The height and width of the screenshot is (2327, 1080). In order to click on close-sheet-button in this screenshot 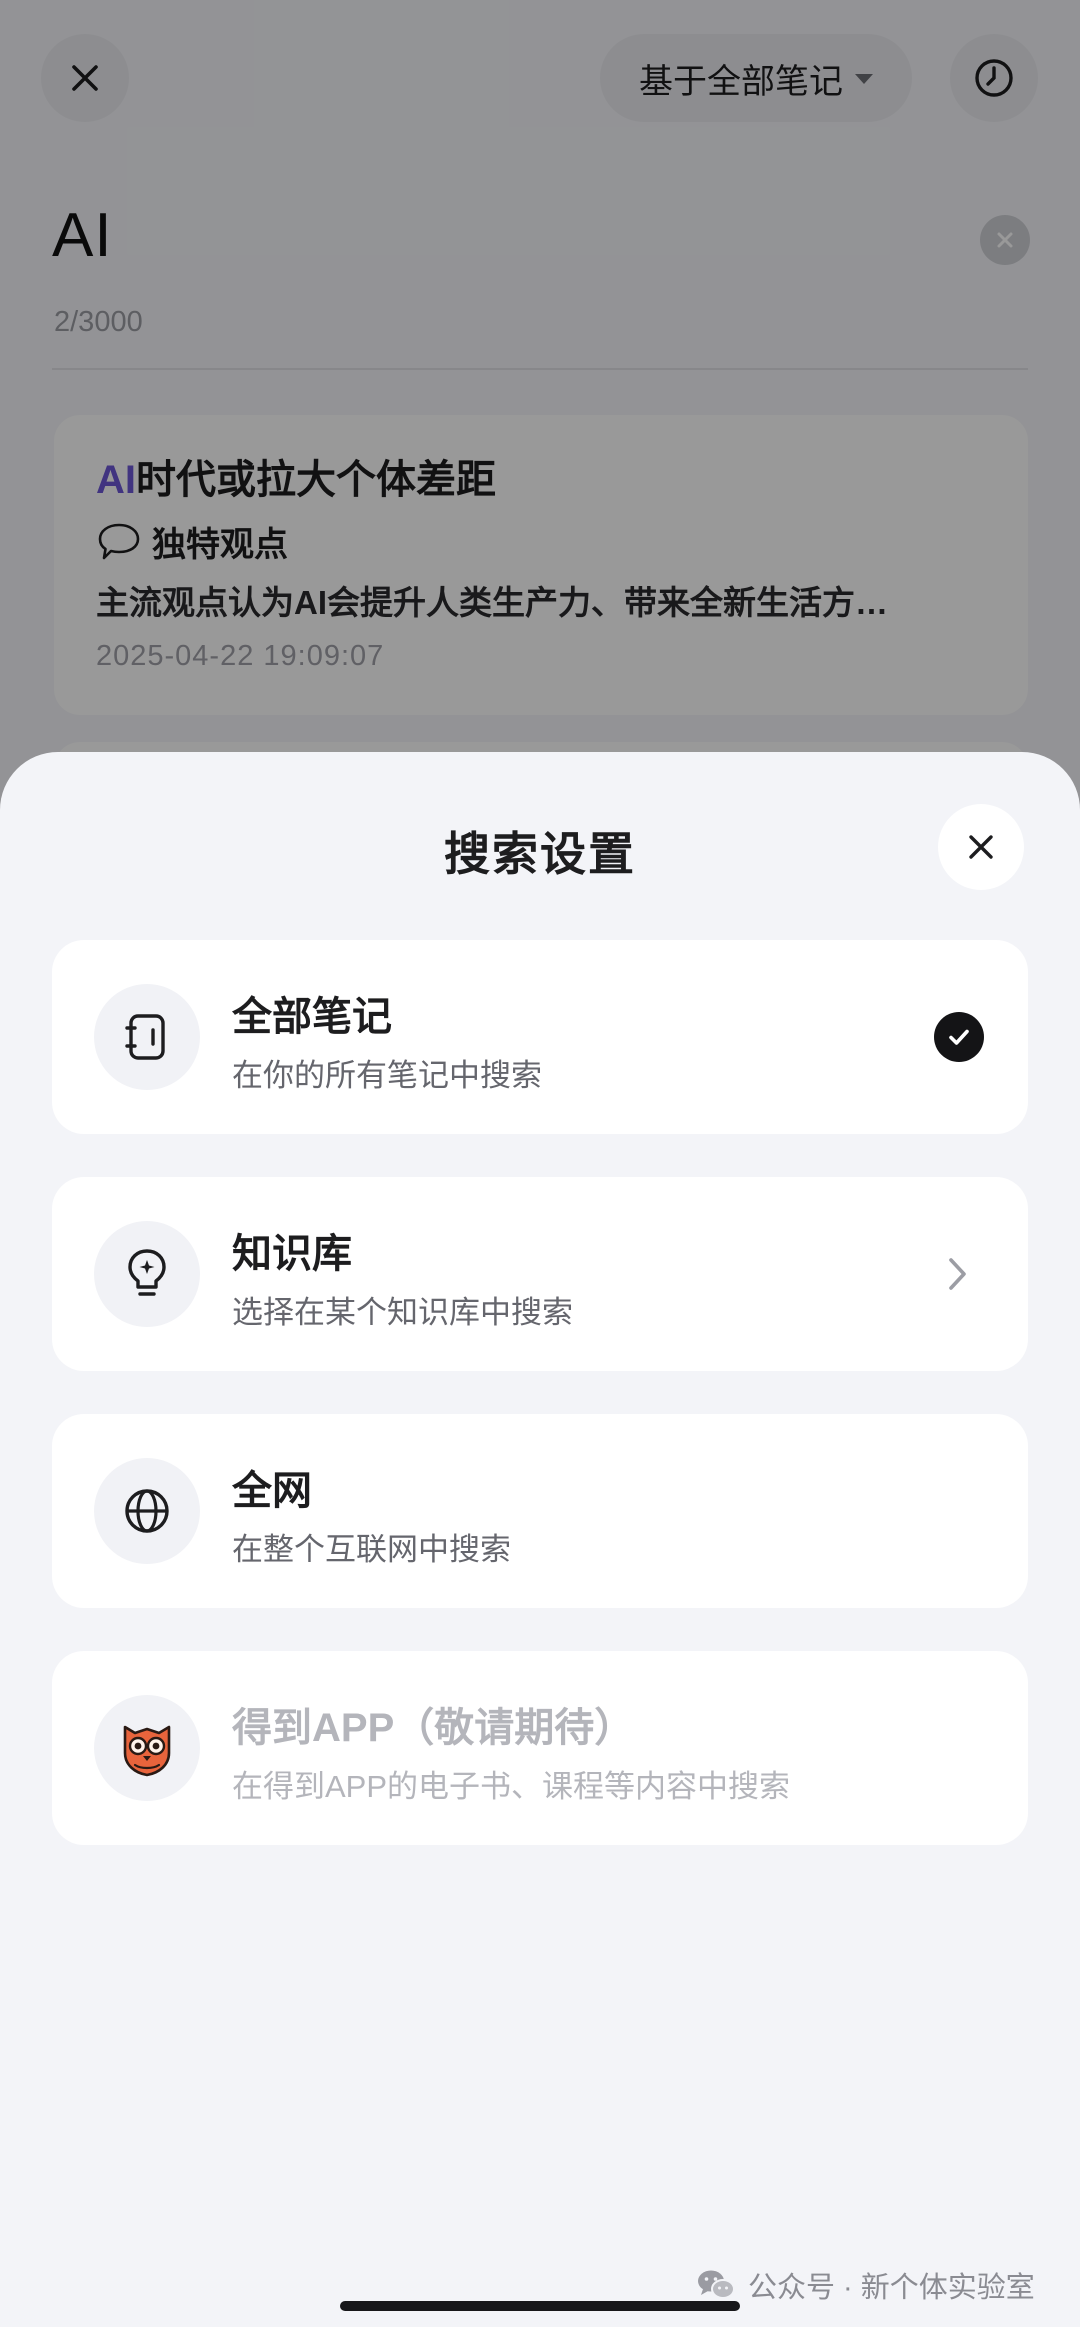, I will do `click(981, 847)`.